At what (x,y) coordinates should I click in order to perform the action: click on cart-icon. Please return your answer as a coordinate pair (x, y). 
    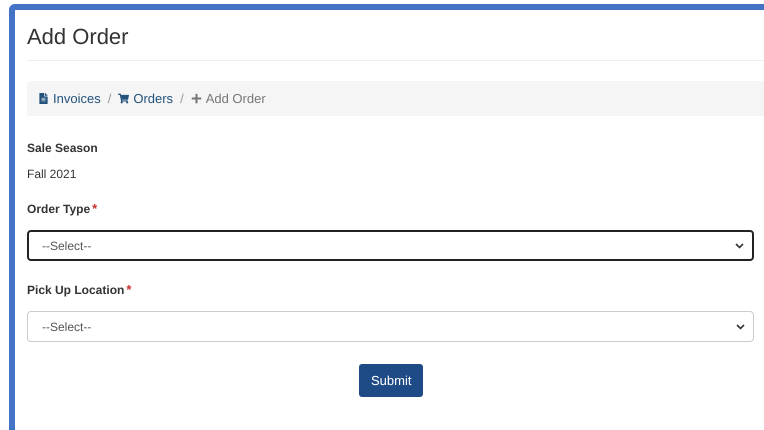
    Looking at the image, I should click on (124, 98).